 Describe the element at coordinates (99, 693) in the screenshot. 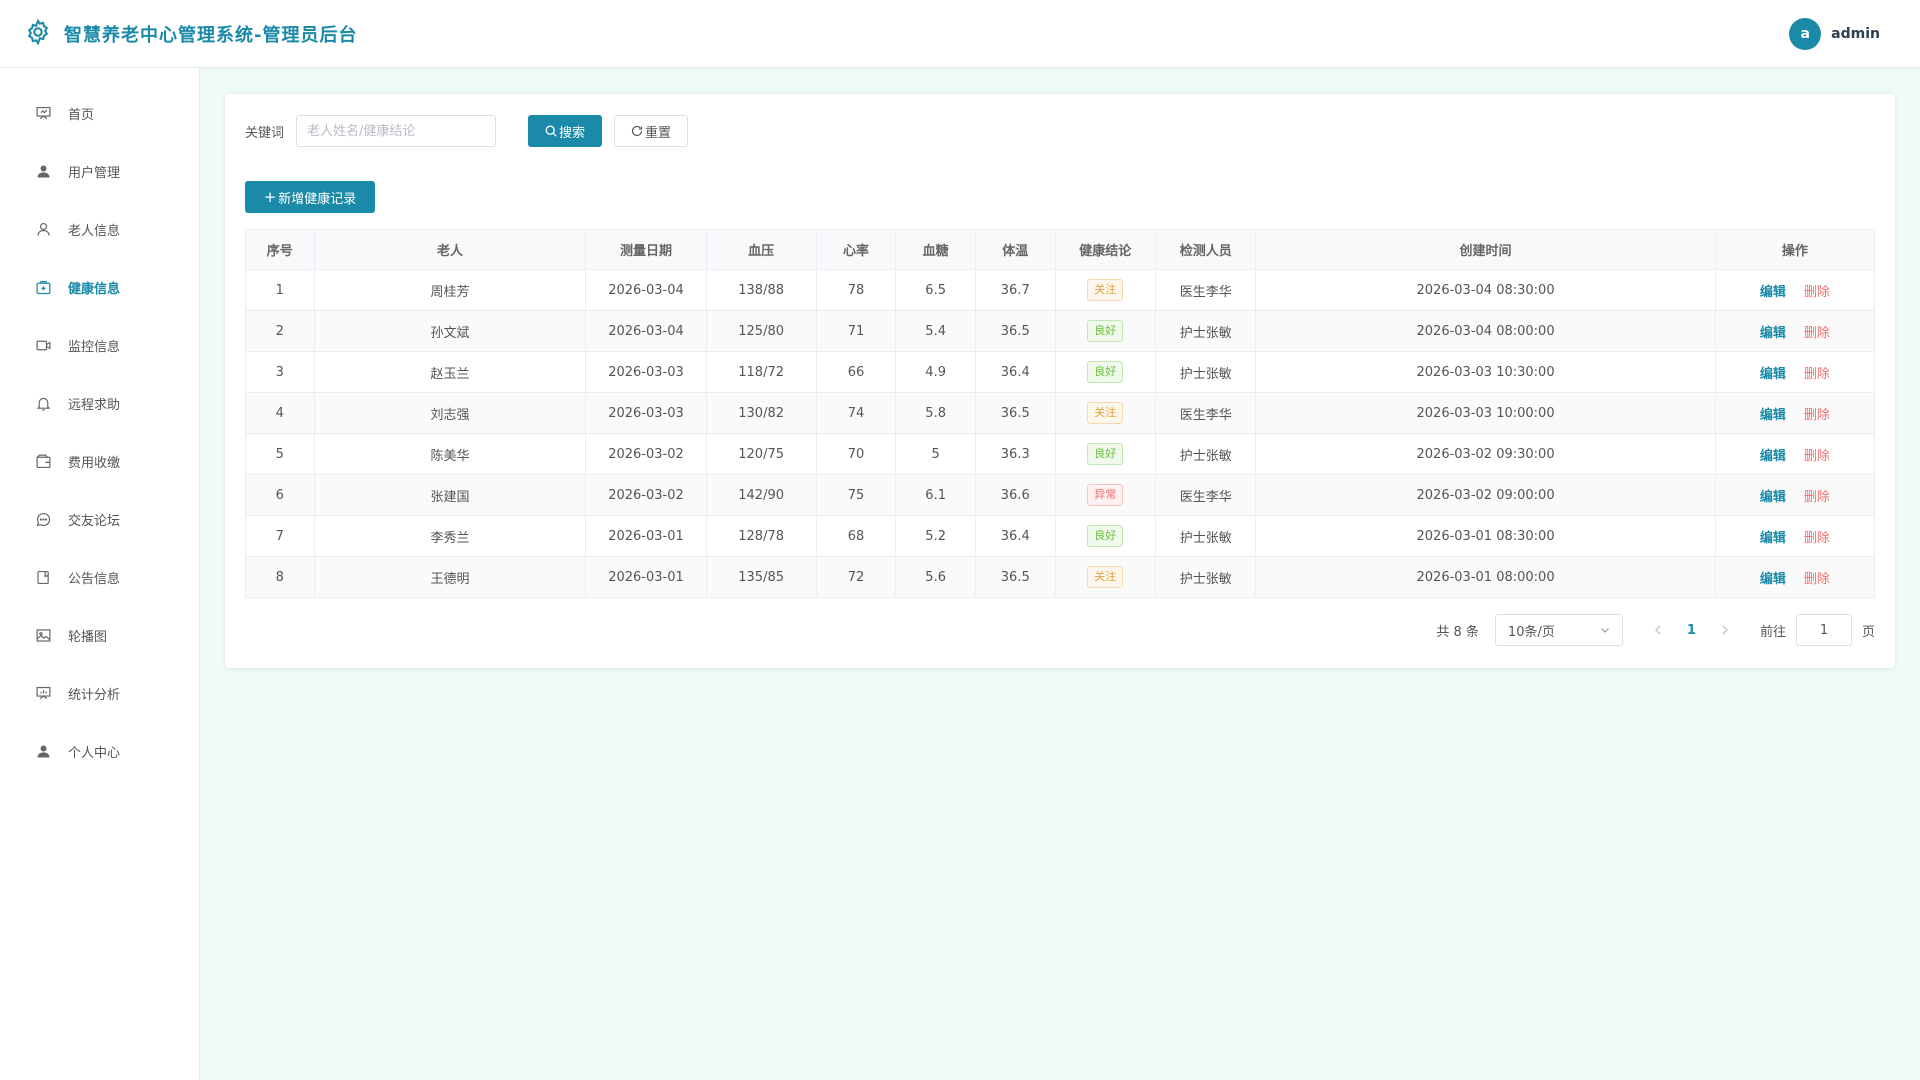

I see `sidebar-item-statistics: 统计分析` at that location.